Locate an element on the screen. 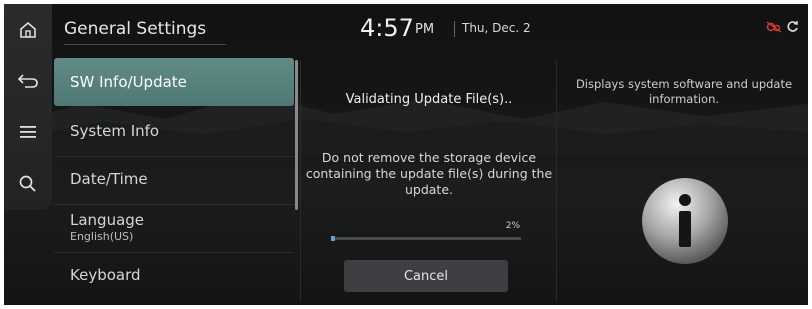  update-status-text: Validating Update File(s).. is located at coordinates (429, 99).